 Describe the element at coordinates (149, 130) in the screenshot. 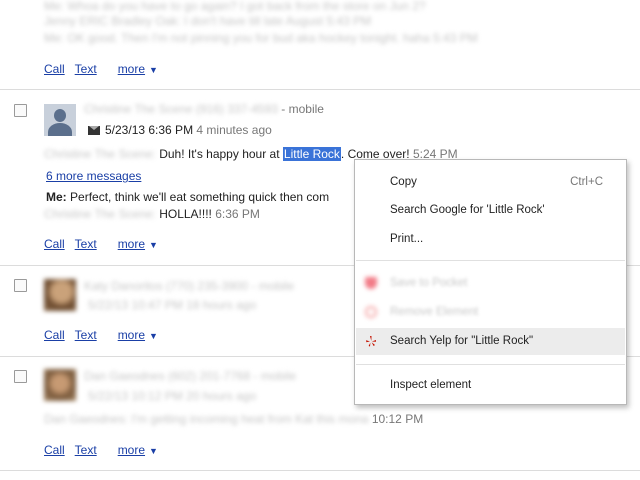

I see `message-date: 5/23/13 6:36 PM` at that location.